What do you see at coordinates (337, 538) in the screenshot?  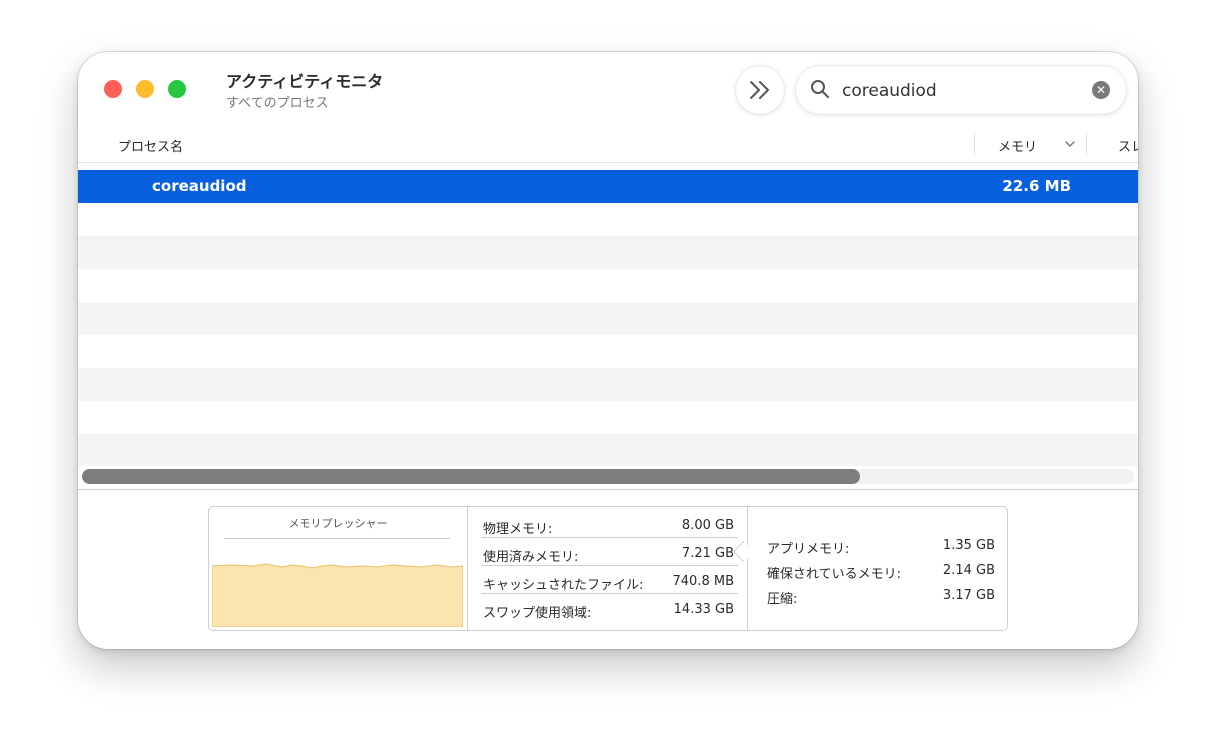 I see `memory-pressure-divider` at bounding box center [337, 538].